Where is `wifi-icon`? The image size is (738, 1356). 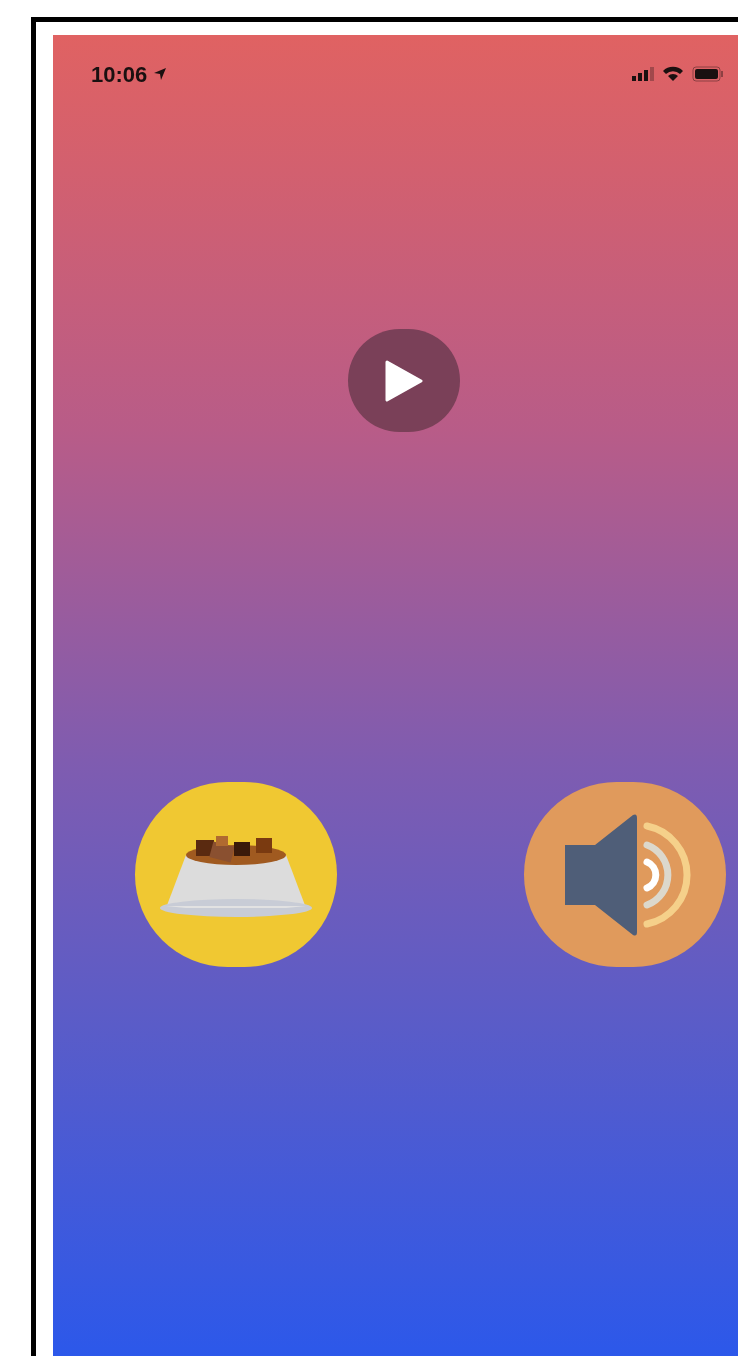
wifi-icon is located at coordinates (673, 74).